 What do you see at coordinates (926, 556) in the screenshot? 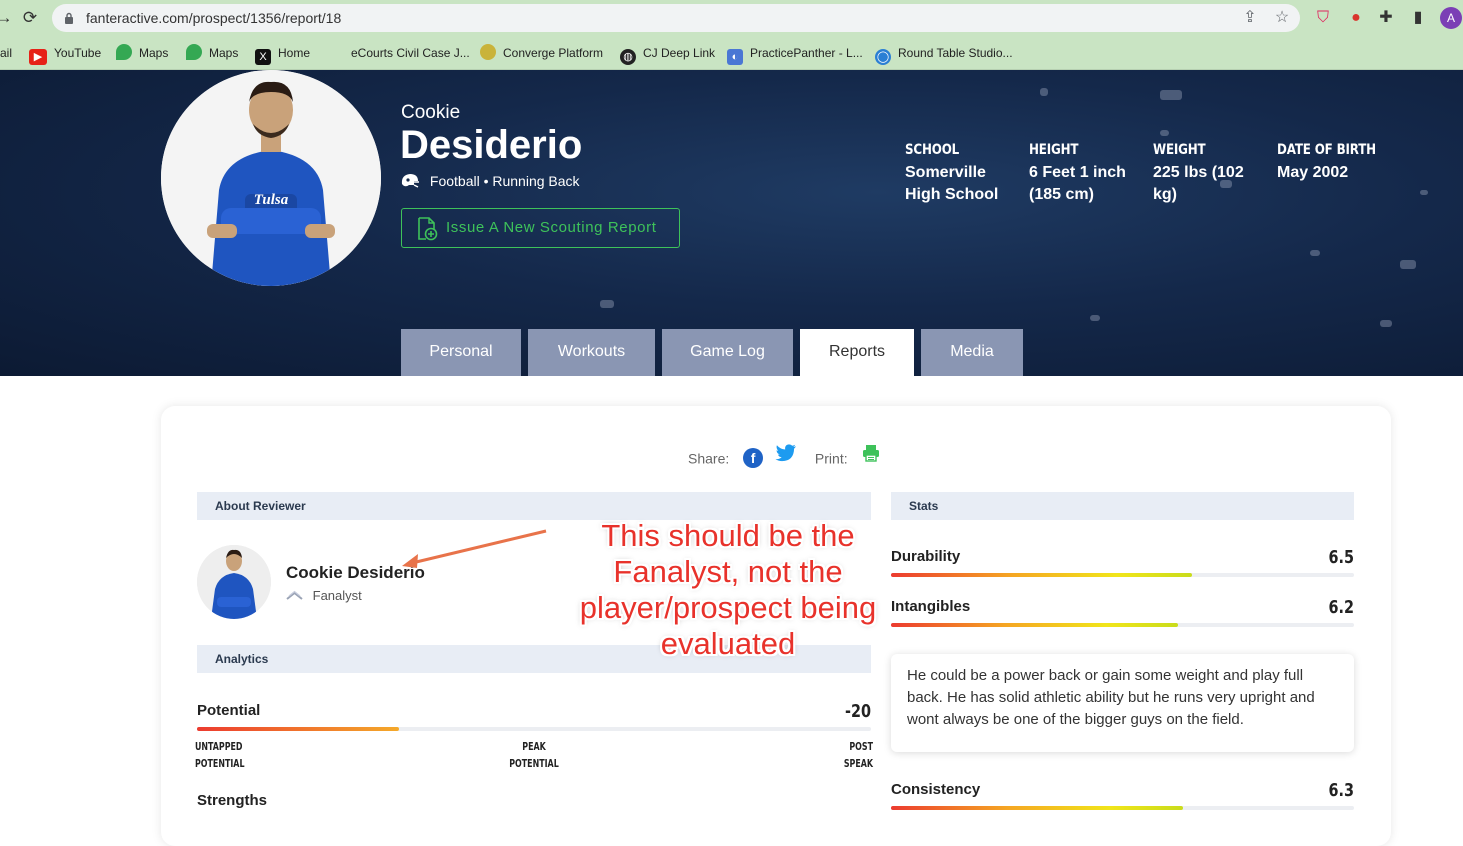
I see `stat-durability-label: Durability` at bounding box center [926, 556].